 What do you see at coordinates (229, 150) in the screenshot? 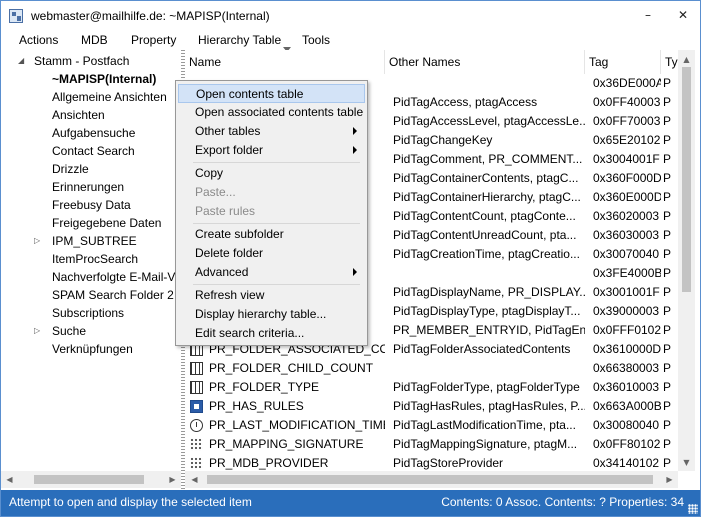
I see `context-menu-label: Export folder` at bounding box center [229, 150].